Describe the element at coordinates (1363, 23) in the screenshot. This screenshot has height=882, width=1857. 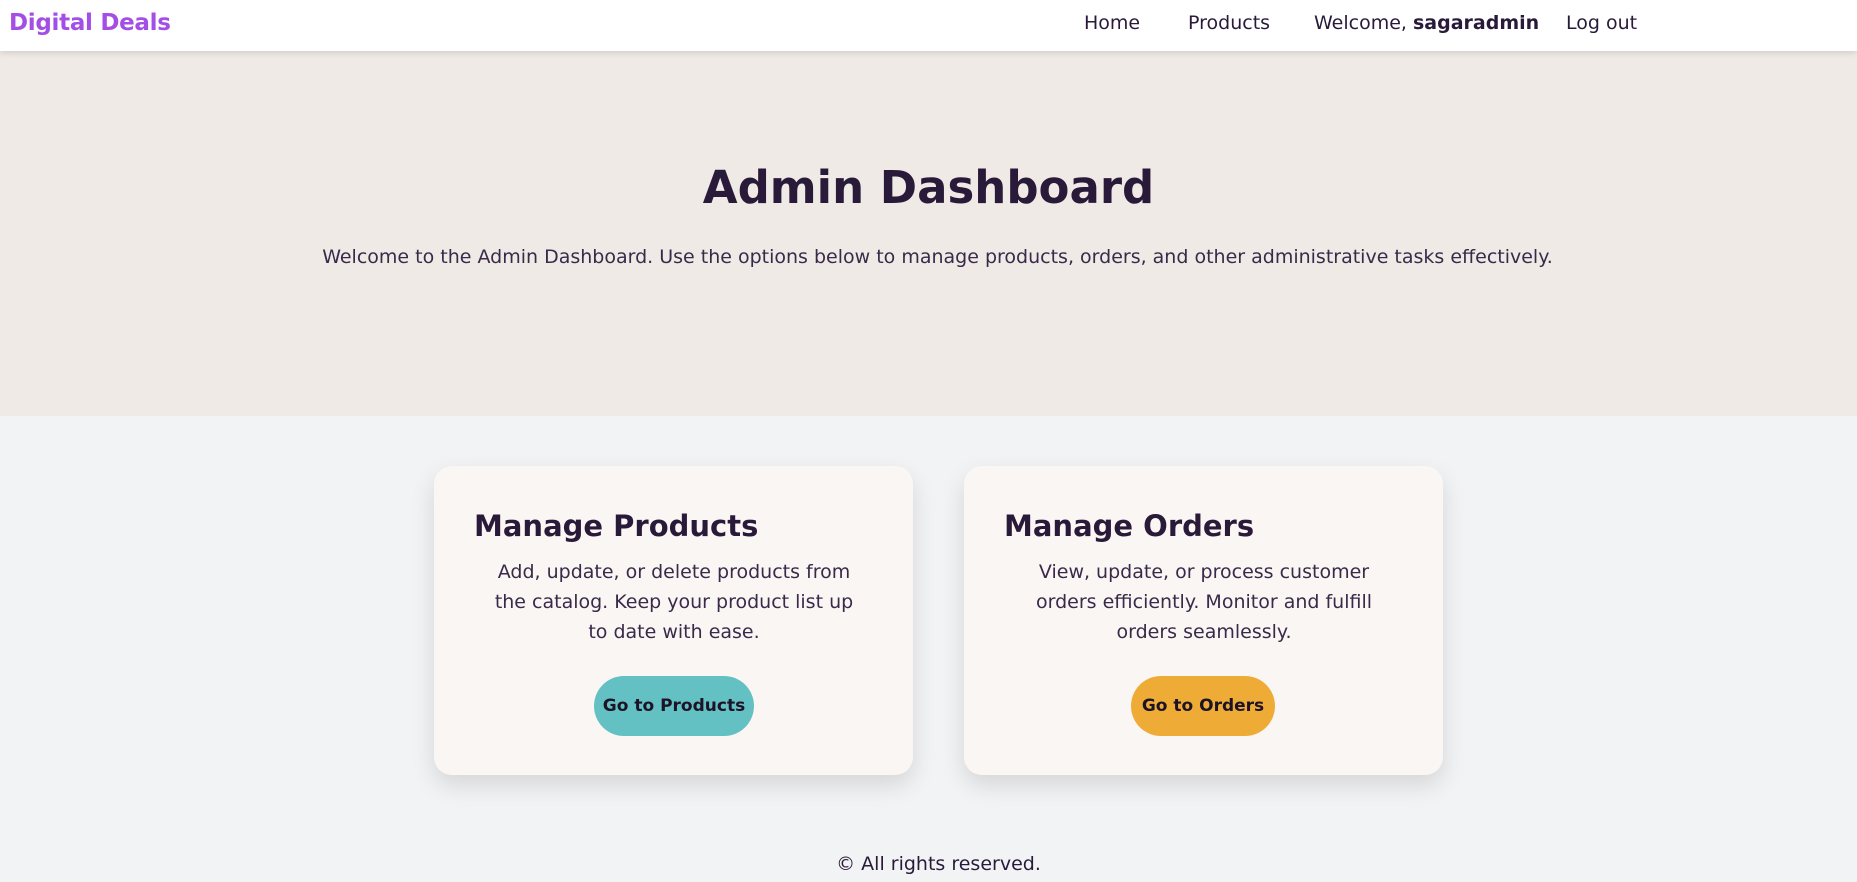
I see `welcome-prefix: Welcome,` at that location.